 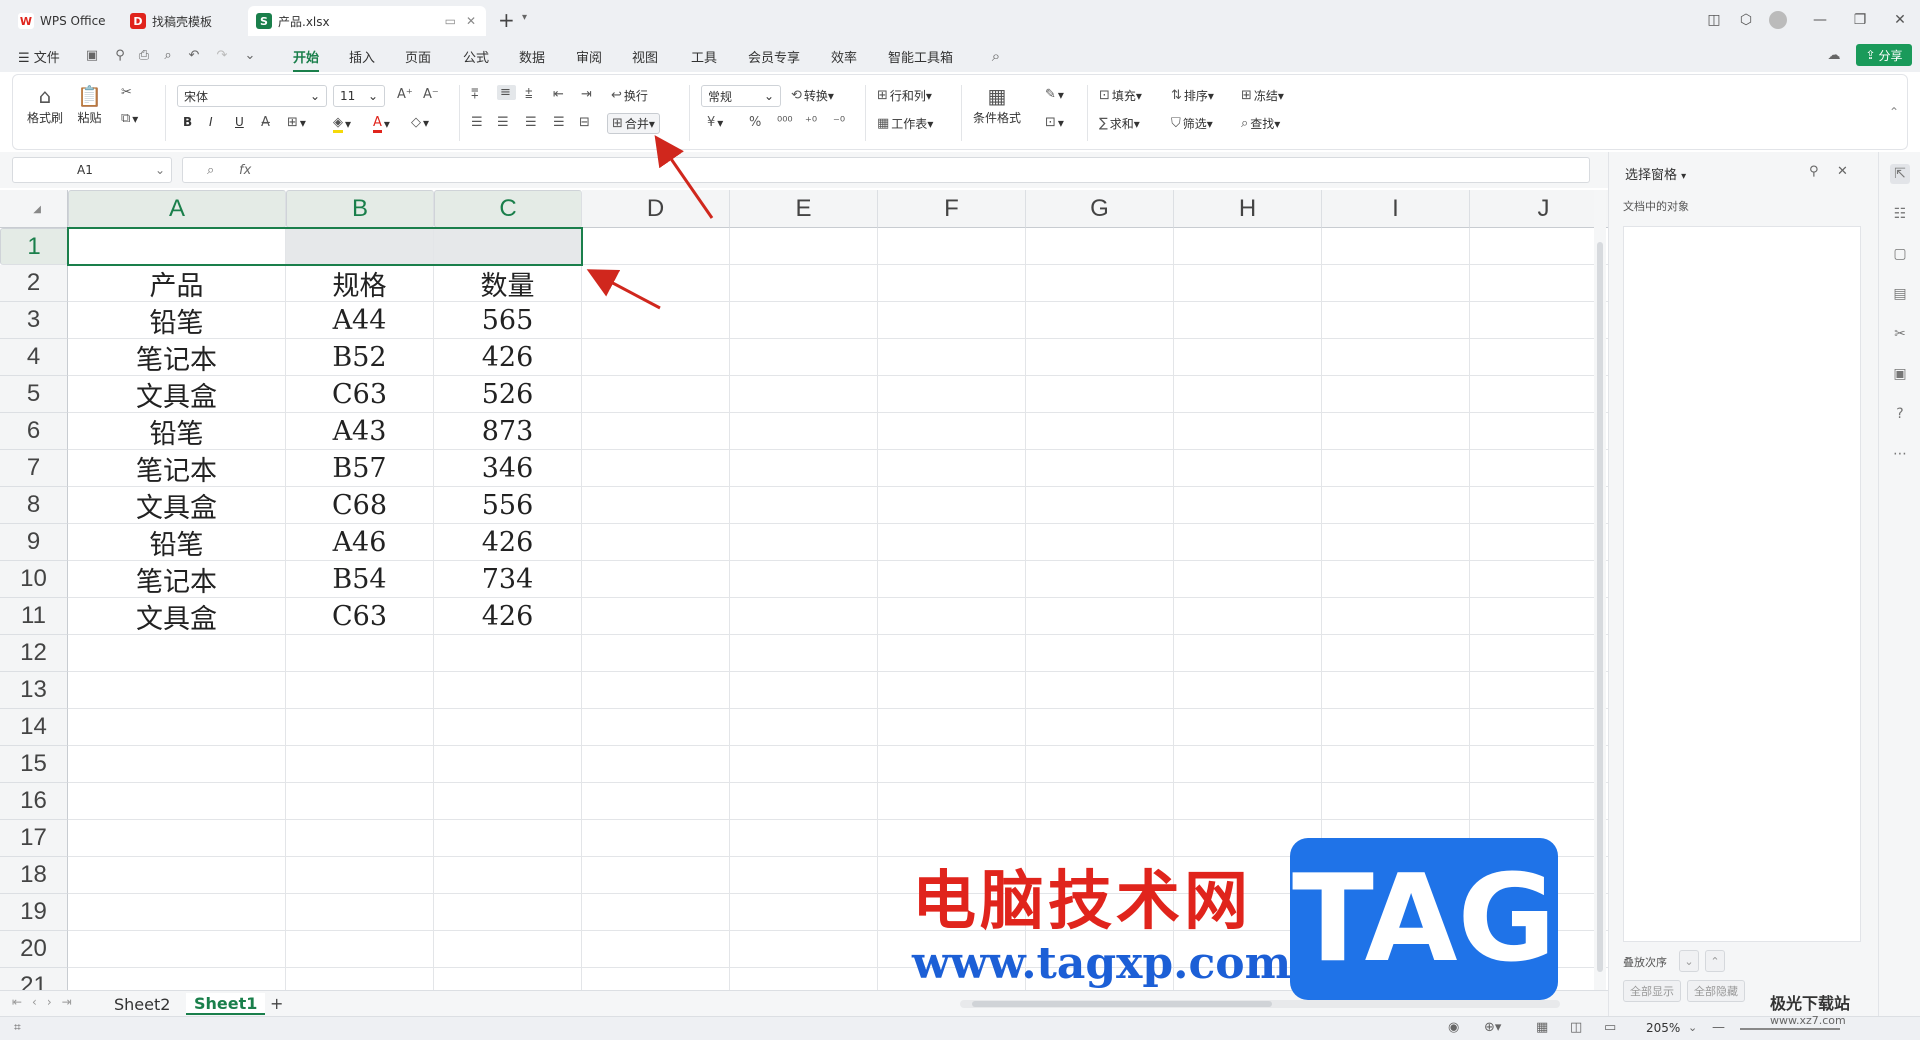 What do you see at coordinates (684, 177) in the screenshot?
I see `arrow-to-merge-button` at bounding box center [684, 177].